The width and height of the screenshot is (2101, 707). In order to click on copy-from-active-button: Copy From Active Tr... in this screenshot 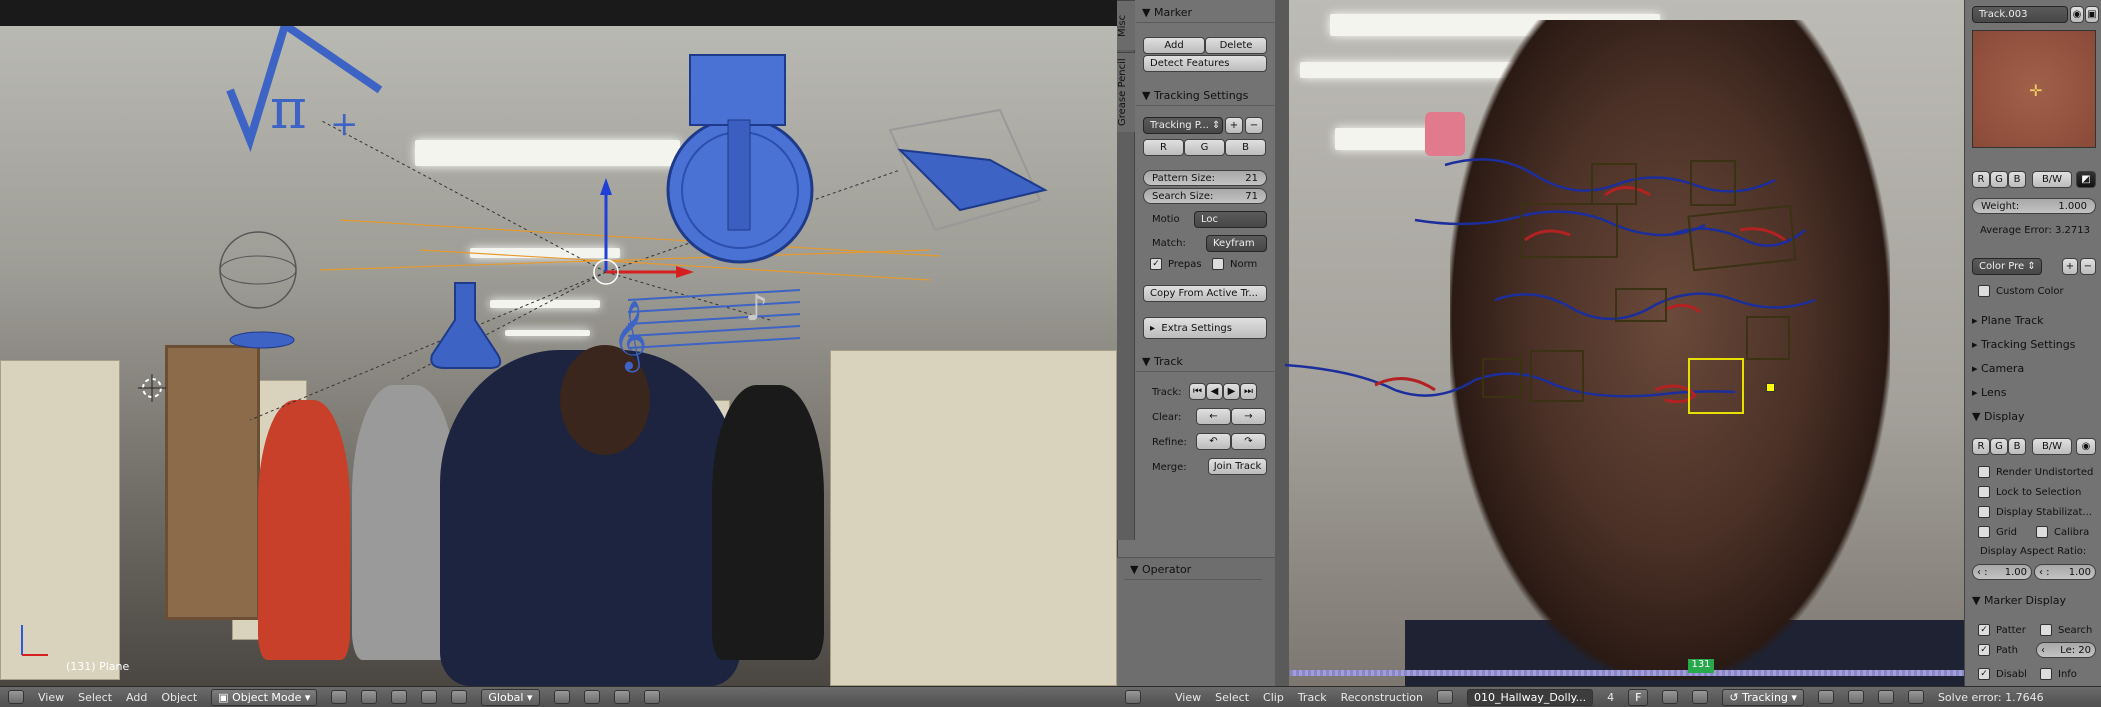, I will do `click(1205, 293)`.